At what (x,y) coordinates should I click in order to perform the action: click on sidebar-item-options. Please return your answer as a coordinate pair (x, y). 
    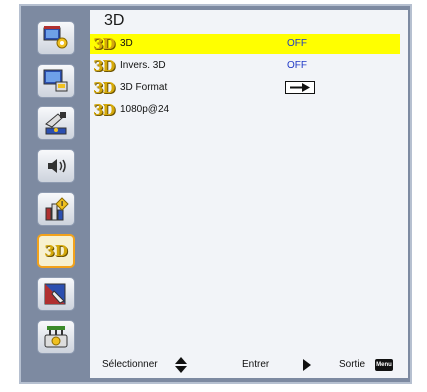
    Looking at the image, I should click on (56, 209).